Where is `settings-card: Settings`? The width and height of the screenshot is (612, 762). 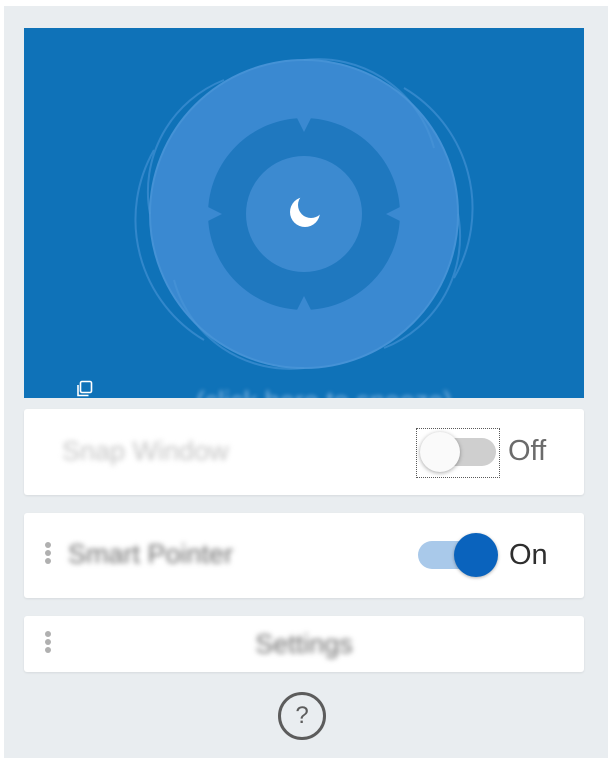 settings-card: Settings is located at coordinates (304, 644).